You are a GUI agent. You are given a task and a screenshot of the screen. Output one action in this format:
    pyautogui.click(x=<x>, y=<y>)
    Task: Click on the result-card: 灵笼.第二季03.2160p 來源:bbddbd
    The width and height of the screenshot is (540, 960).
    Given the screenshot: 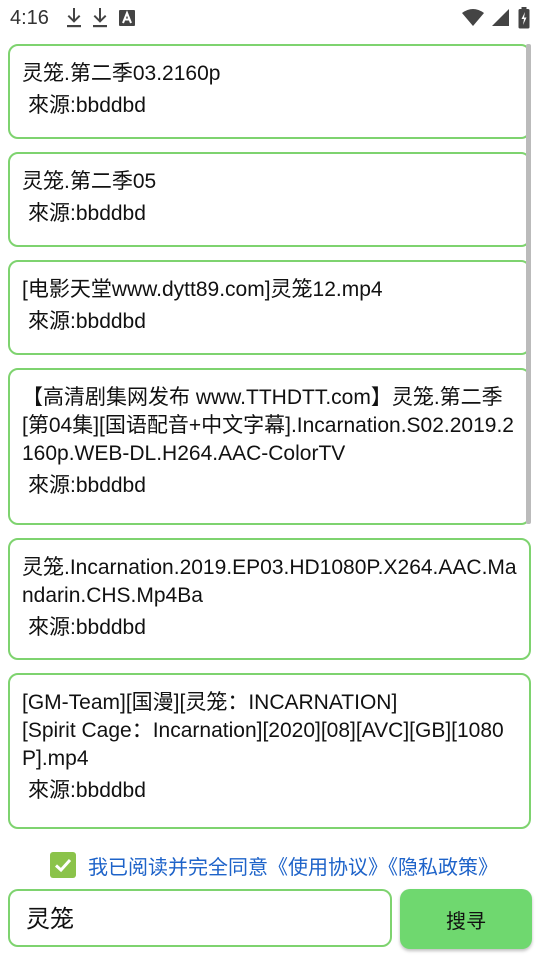 What is the action you would take?
    pyautogui.click(x=269, y=91)
    